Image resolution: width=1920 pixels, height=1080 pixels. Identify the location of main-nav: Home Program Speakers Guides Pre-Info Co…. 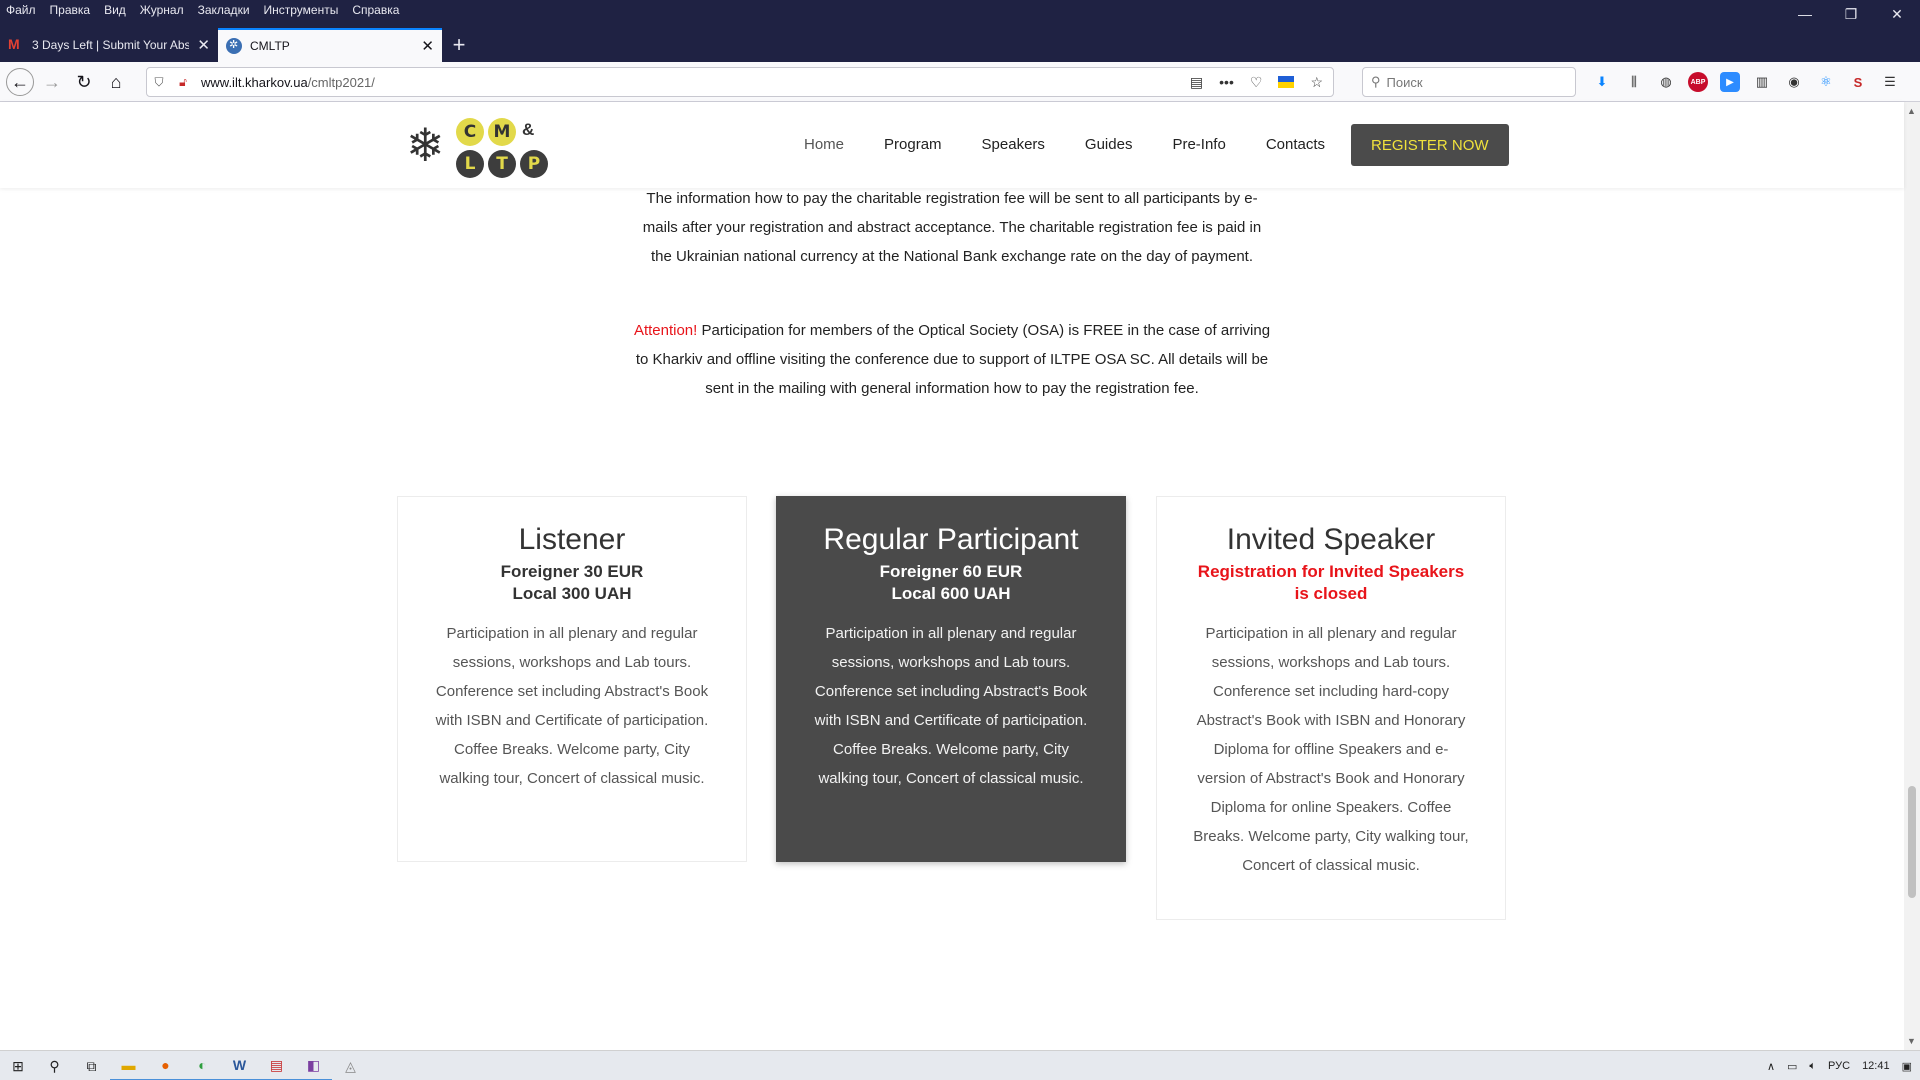
(1146, 145).